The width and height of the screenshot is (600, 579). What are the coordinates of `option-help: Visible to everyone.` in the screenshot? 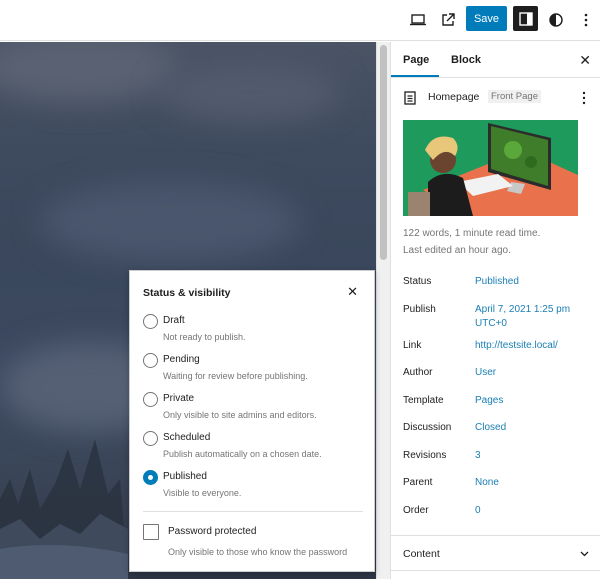 It's located at (202, 493).